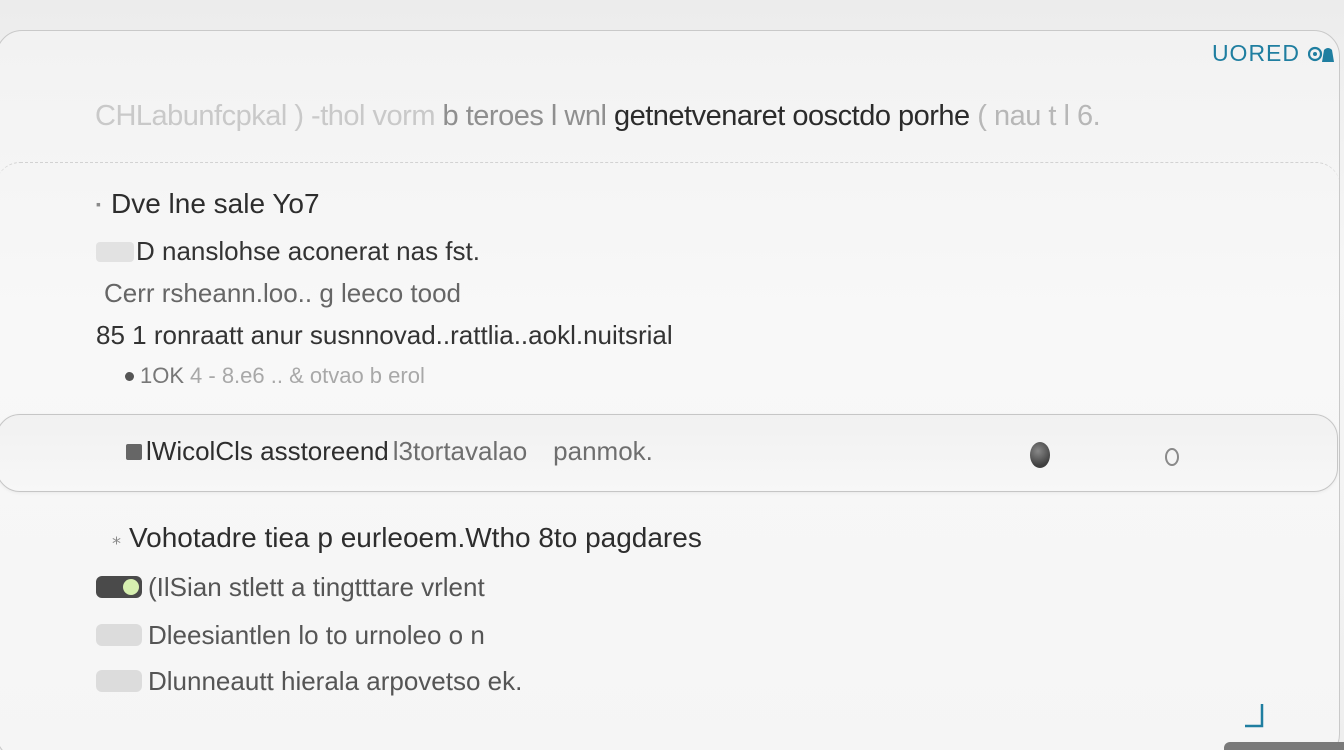  I want to click on highlight-label-grey: l3tortavalao, so click(460, 451).